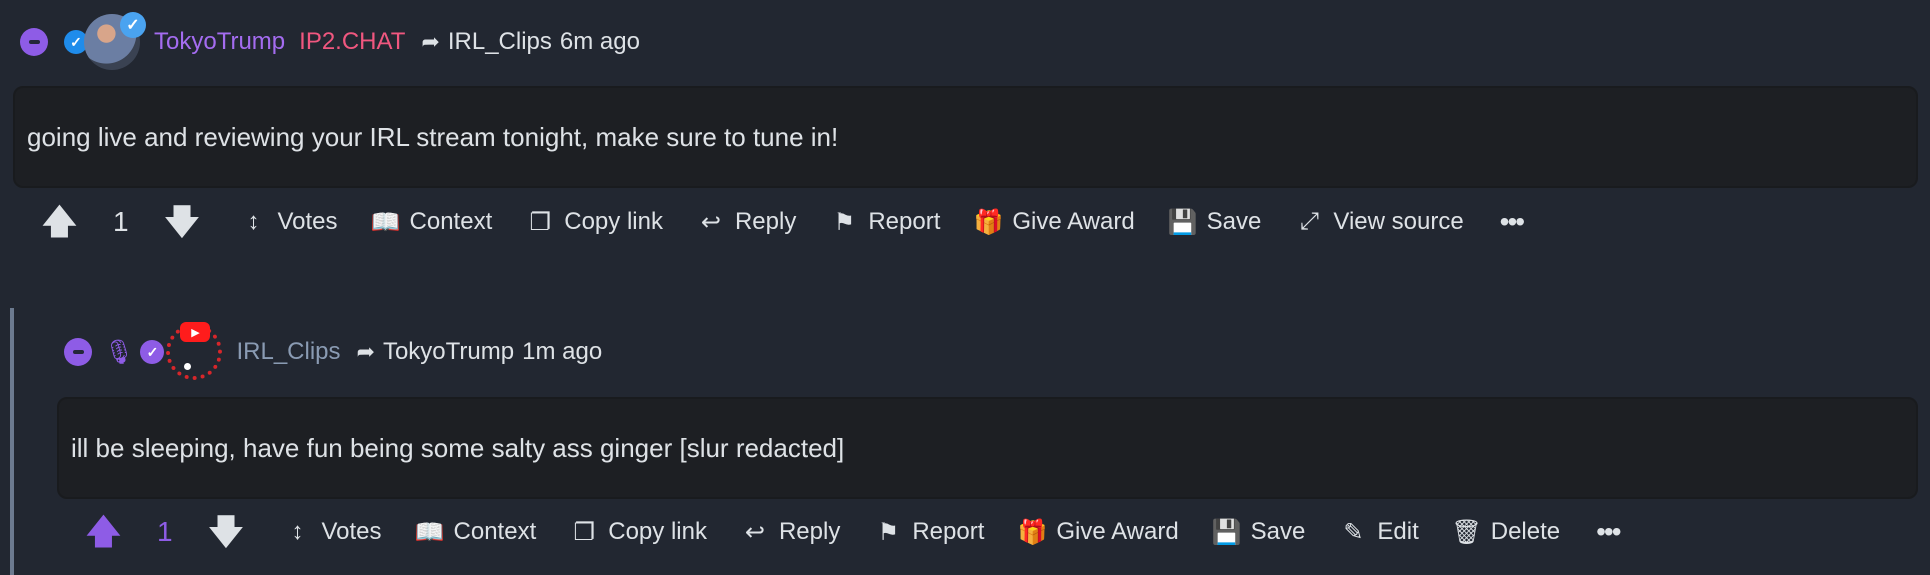 This screenshot has height=575, width=1930. I want to click on reply-to: ➦ IRL_Clips 6m ago, so click(530, 42).